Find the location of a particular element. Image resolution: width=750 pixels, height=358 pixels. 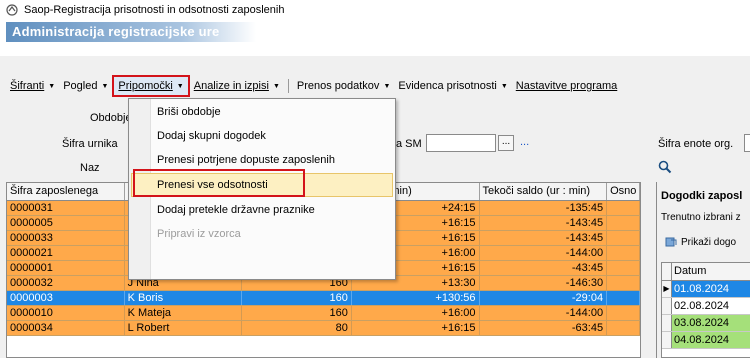

col-sifra-zaposlenega: Šifra zaposlenega is located at coordinates (66, 191).